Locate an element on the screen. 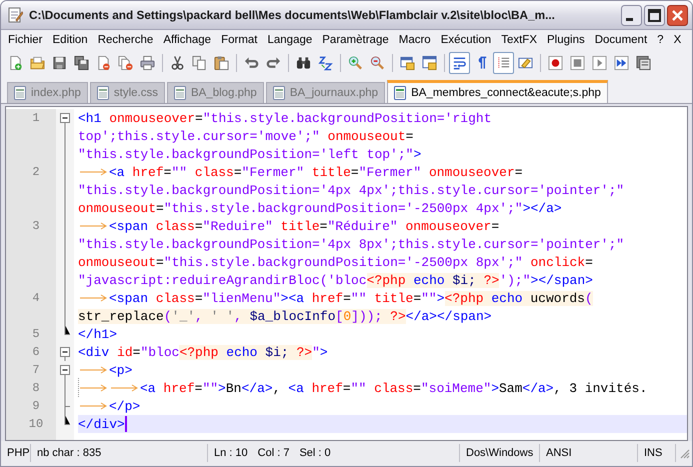 The height and width of the screenshot is (467, 693). line-number: 2 is located at coordinates (35, 172).